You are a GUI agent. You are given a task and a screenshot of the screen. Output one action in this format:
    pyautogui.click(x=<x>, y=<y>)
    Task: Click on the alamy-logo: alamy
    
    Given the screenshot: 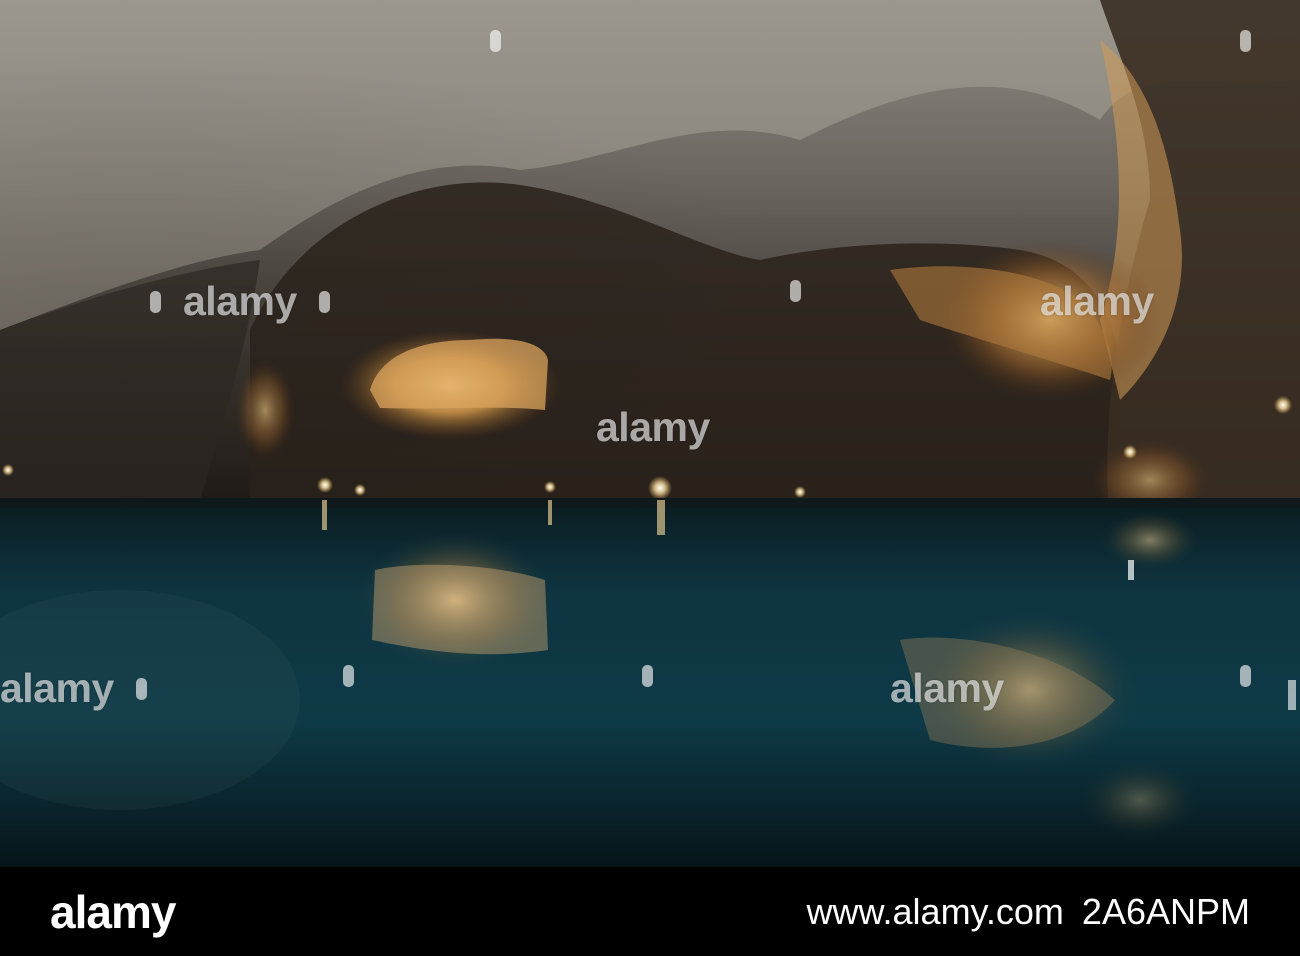 What is the action you would take?
    pyautogui.click(x=113, y=912)
    